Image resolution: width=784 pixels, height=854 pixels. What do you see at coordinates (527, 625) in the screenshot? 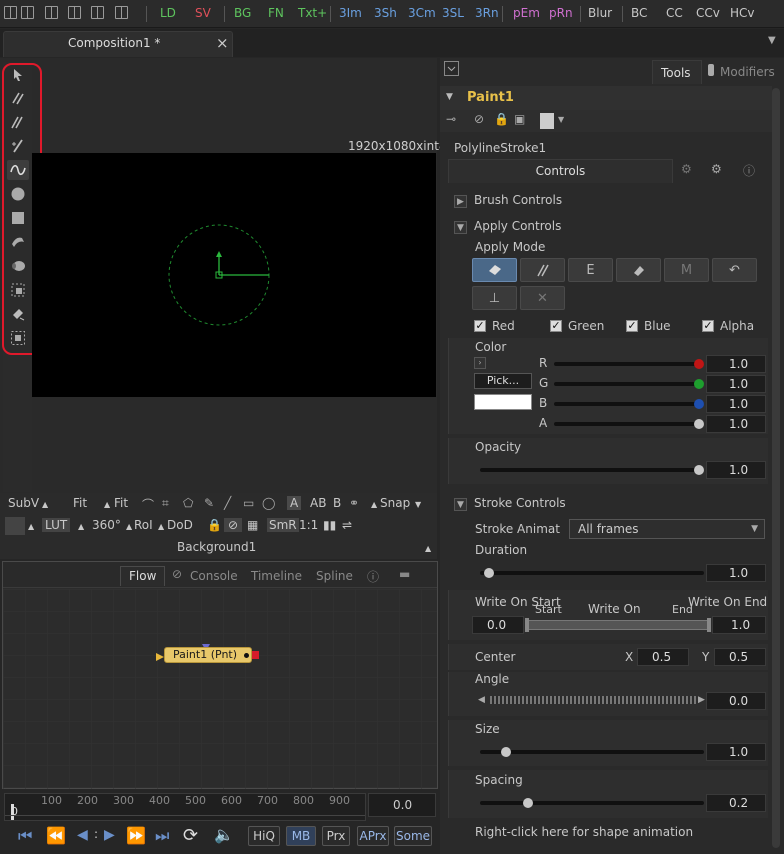
I see `range-start-handle` at bounding box center [527, 625].